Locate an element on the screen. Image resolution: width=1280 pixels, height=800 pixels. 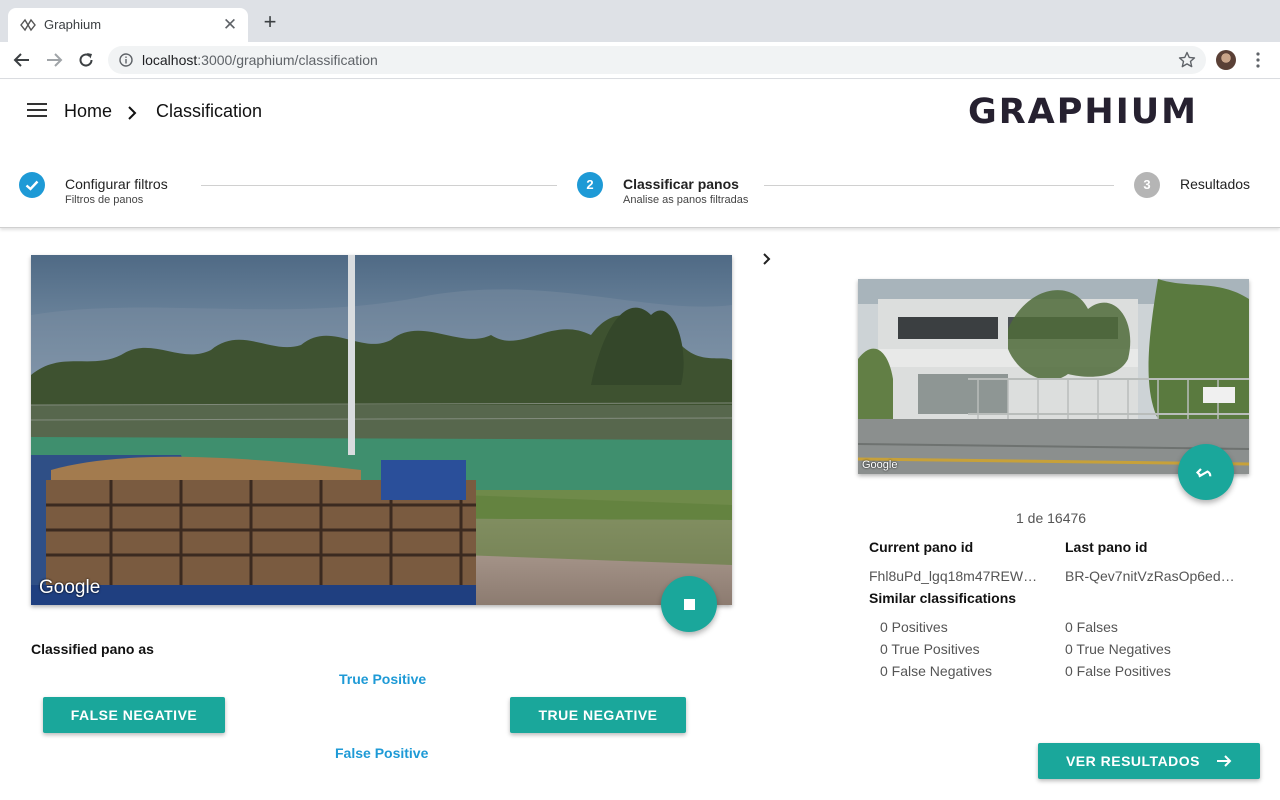
step-title: Resultados is located at coordinates (1215, 184).